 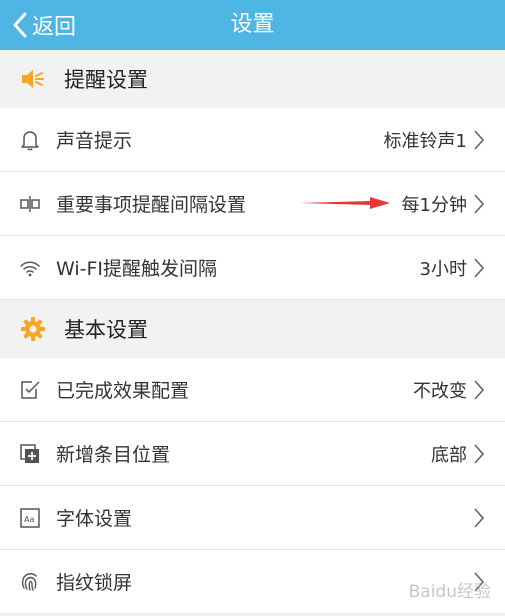 What do you see at coordinates (449, 592) in the screenshot?
I see `watermark: Baidu经验` at bounding box center [449, 592].